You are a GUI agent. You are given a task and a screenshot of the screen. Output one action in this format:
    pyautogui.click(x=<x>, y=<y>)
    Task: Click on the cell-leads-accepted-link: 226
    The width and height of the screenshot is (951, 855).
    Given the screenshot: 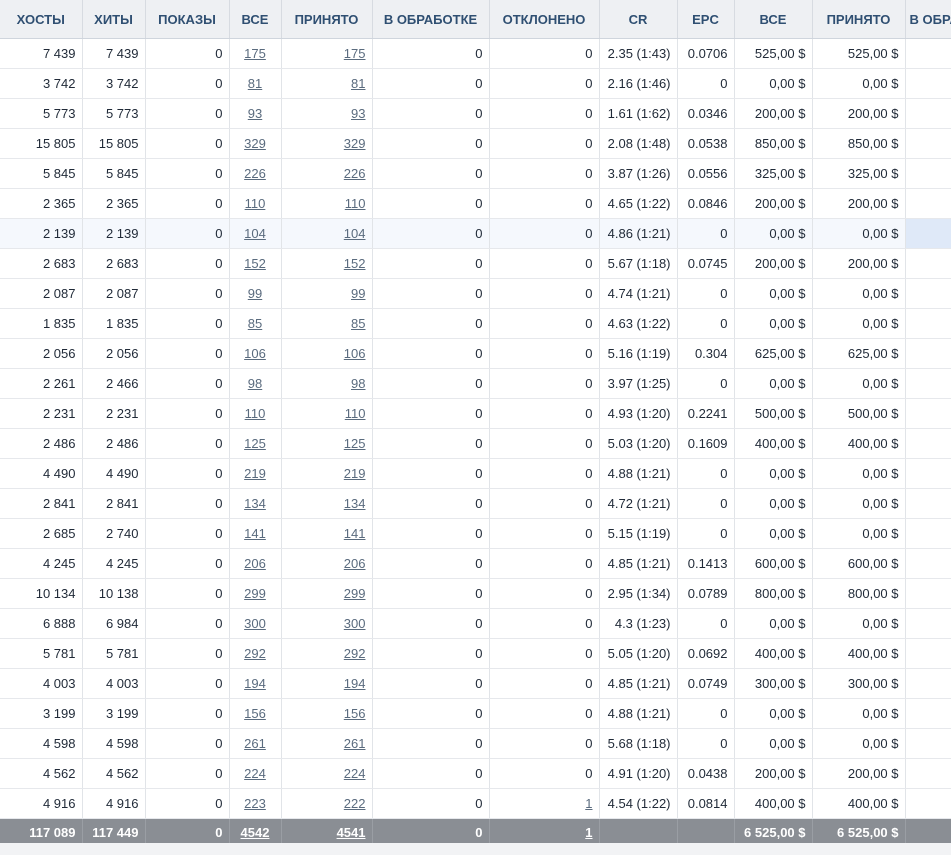 What is the action you would take?
    pyautogui.click(x=355, y=173)
    